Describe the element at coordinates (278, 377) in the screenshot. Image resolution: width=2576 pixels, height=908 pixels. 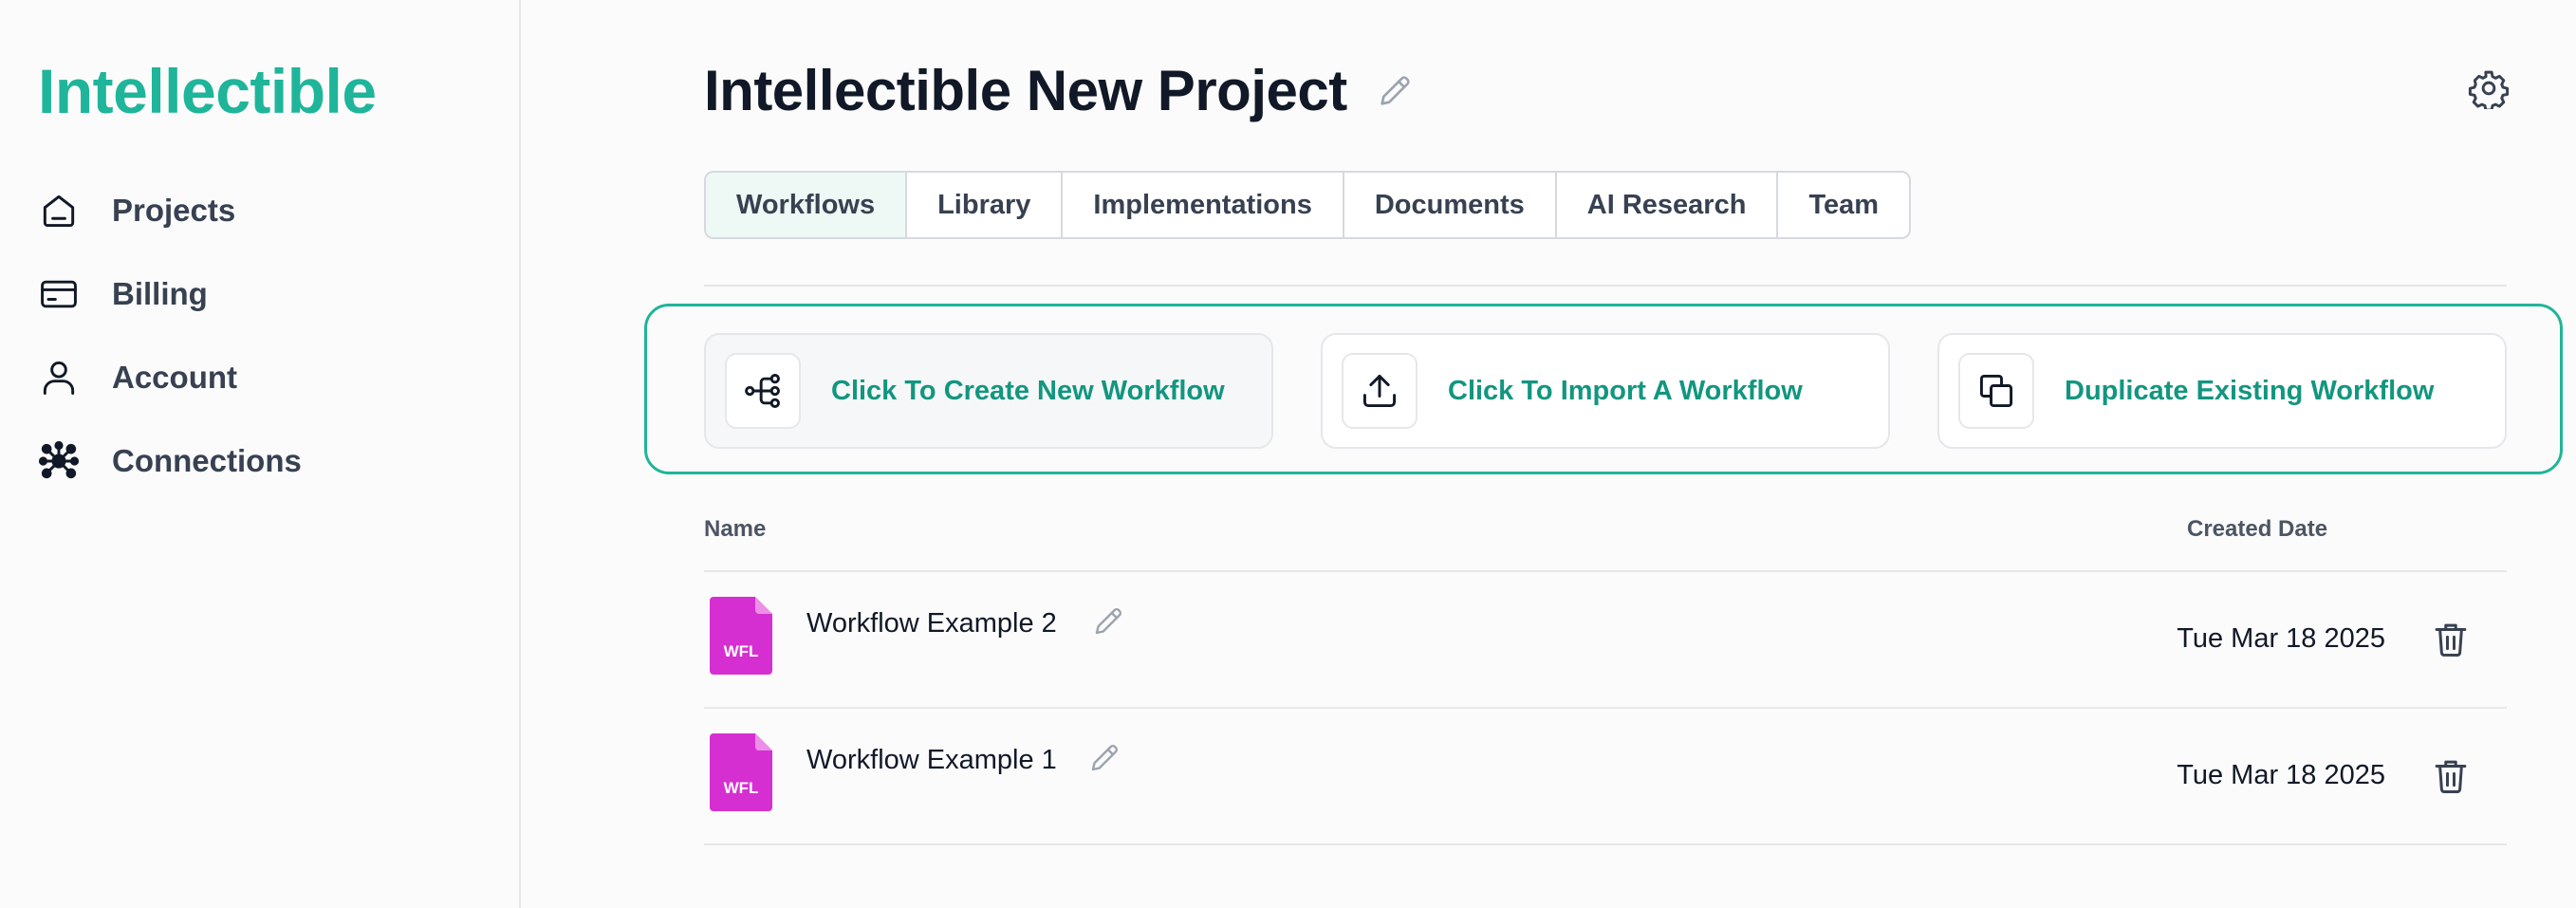
I see `sidebar-item-account: Account` at that location.